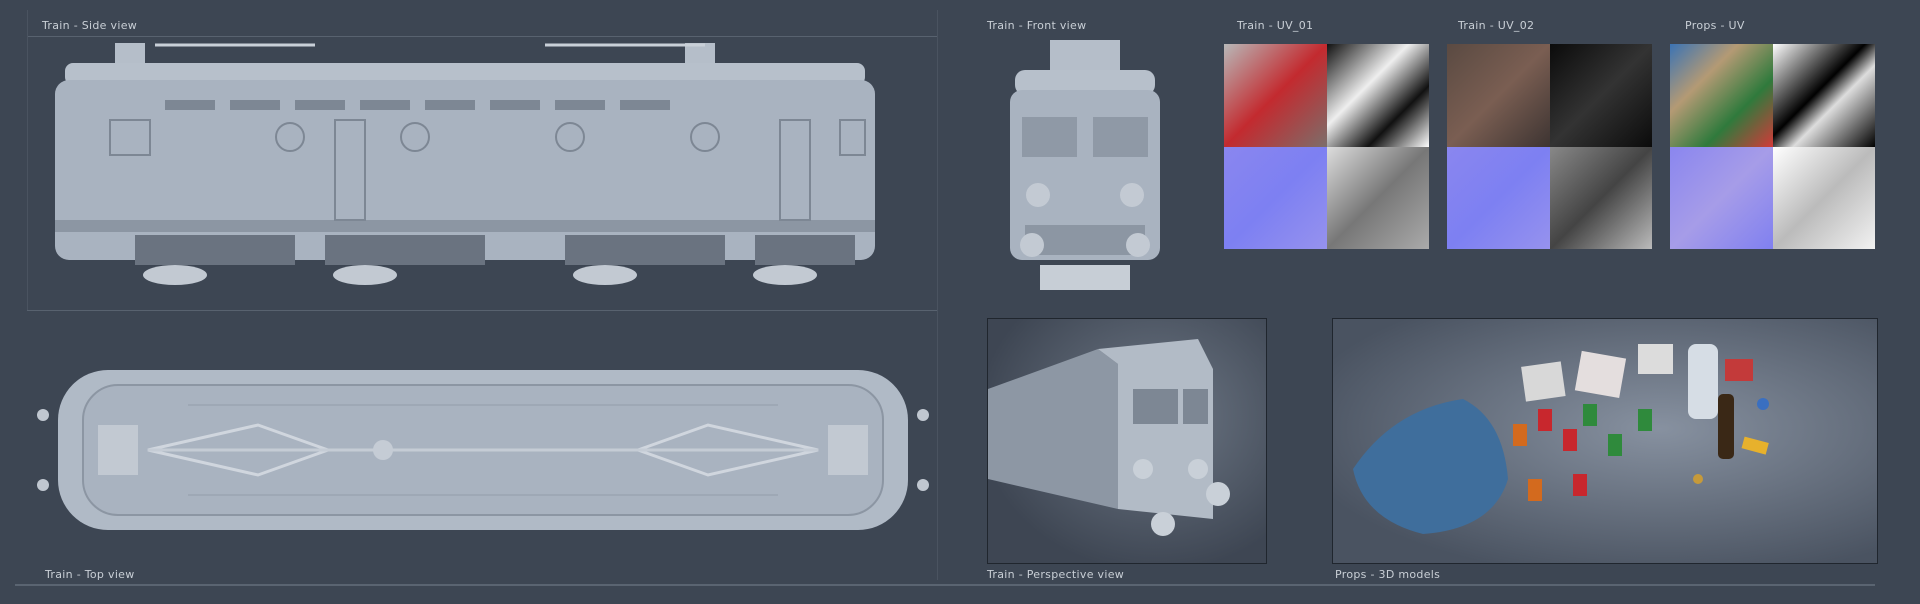  What do you see at coordinates (1085, 165) in the screenshot?
I see `train-front-view-render` at bounding box center [1085, 165].